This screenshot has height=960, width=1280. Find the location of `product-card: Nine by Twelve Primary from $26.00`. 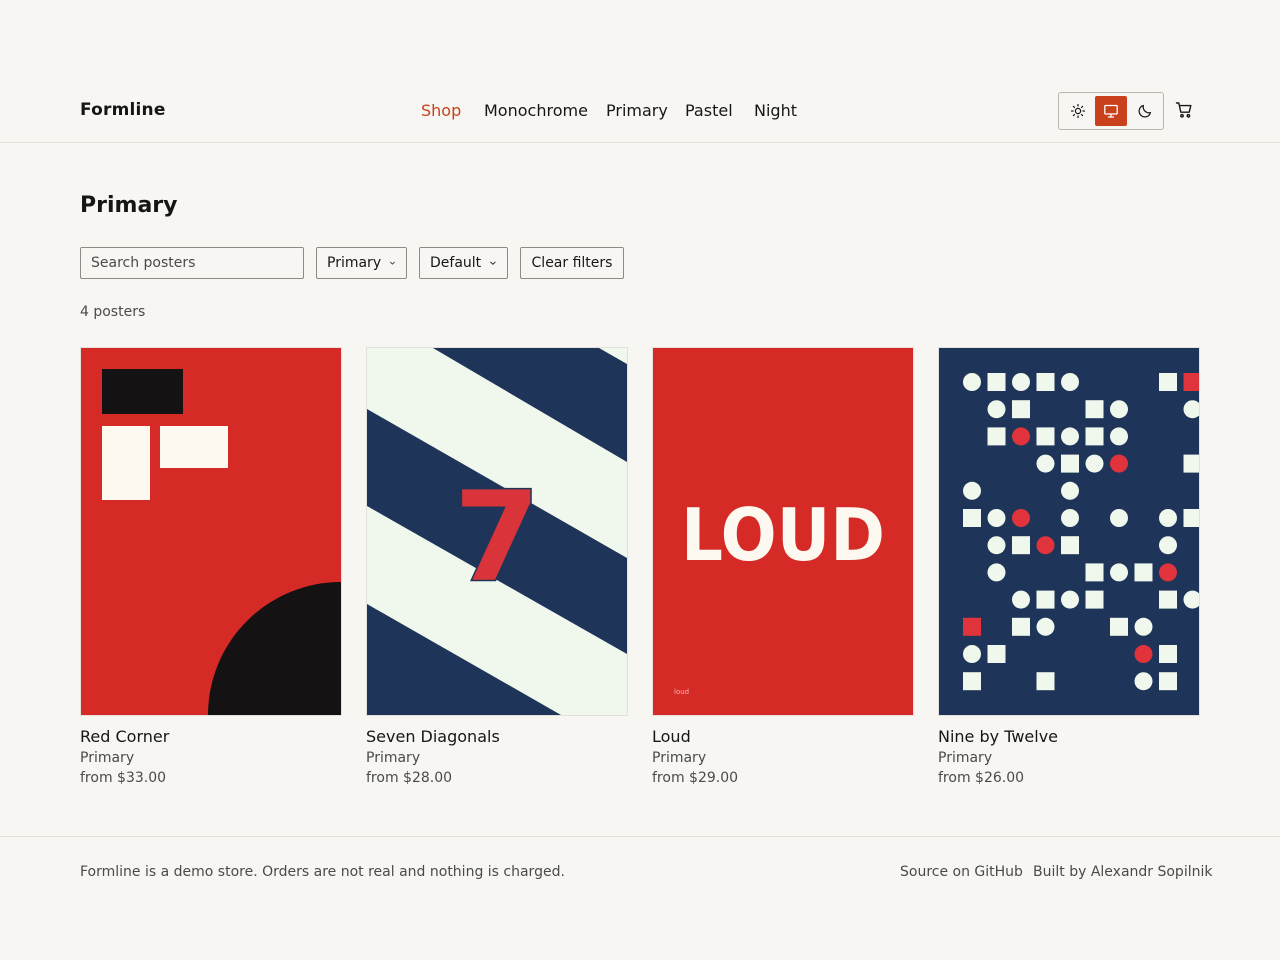

product-card: Nine by Twelve Primary from $26.00 is located at coordinates (1069, 572).